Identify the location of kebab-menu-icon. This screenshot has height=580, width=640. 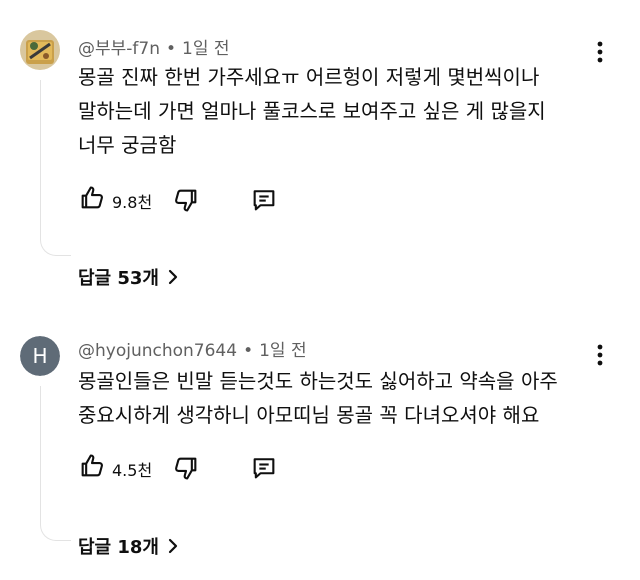
(600, 355).